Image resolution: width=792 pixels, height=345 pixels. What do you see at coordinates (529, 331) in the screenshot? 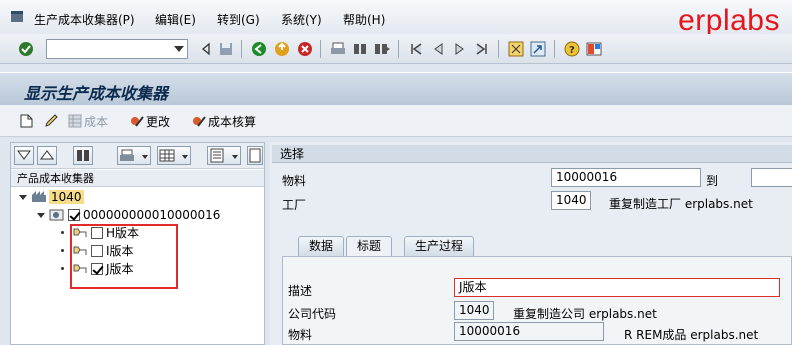
I see `detail-material-field: 10000016` at bounding box center [529, 331].